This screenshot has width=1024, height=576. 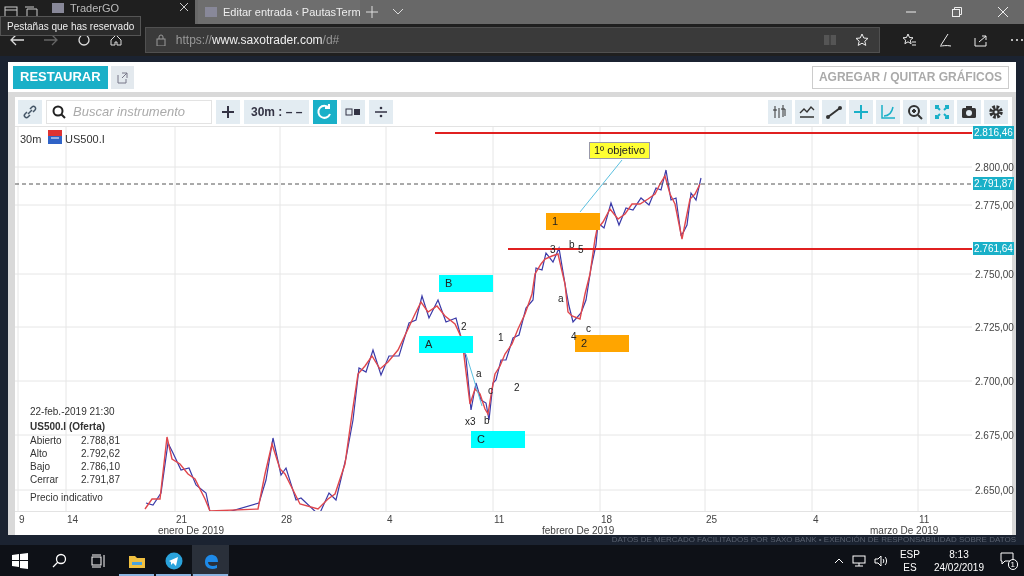 What do you see at coordinates (55, 137) in the screenshot?
I see `cfd-icon` at bounding box center [55, 137].